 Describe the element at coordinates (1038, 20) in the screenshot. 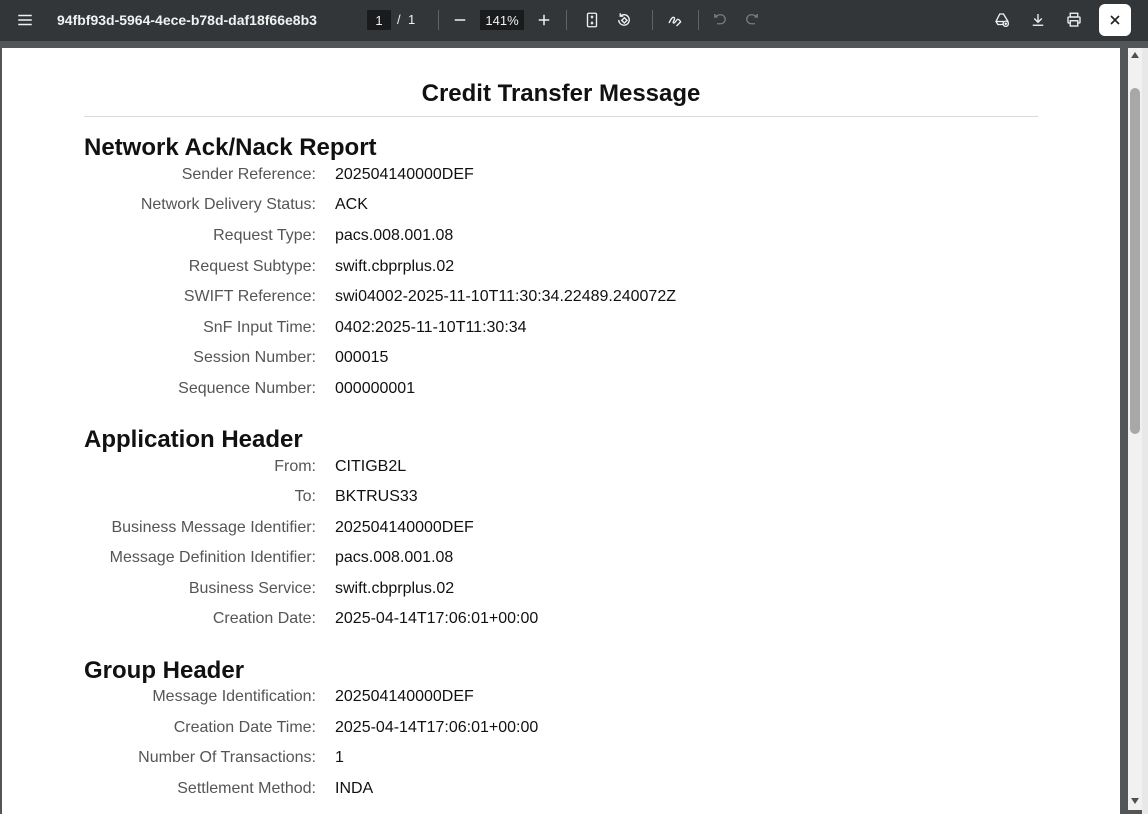

I see `download-icon` at that location.